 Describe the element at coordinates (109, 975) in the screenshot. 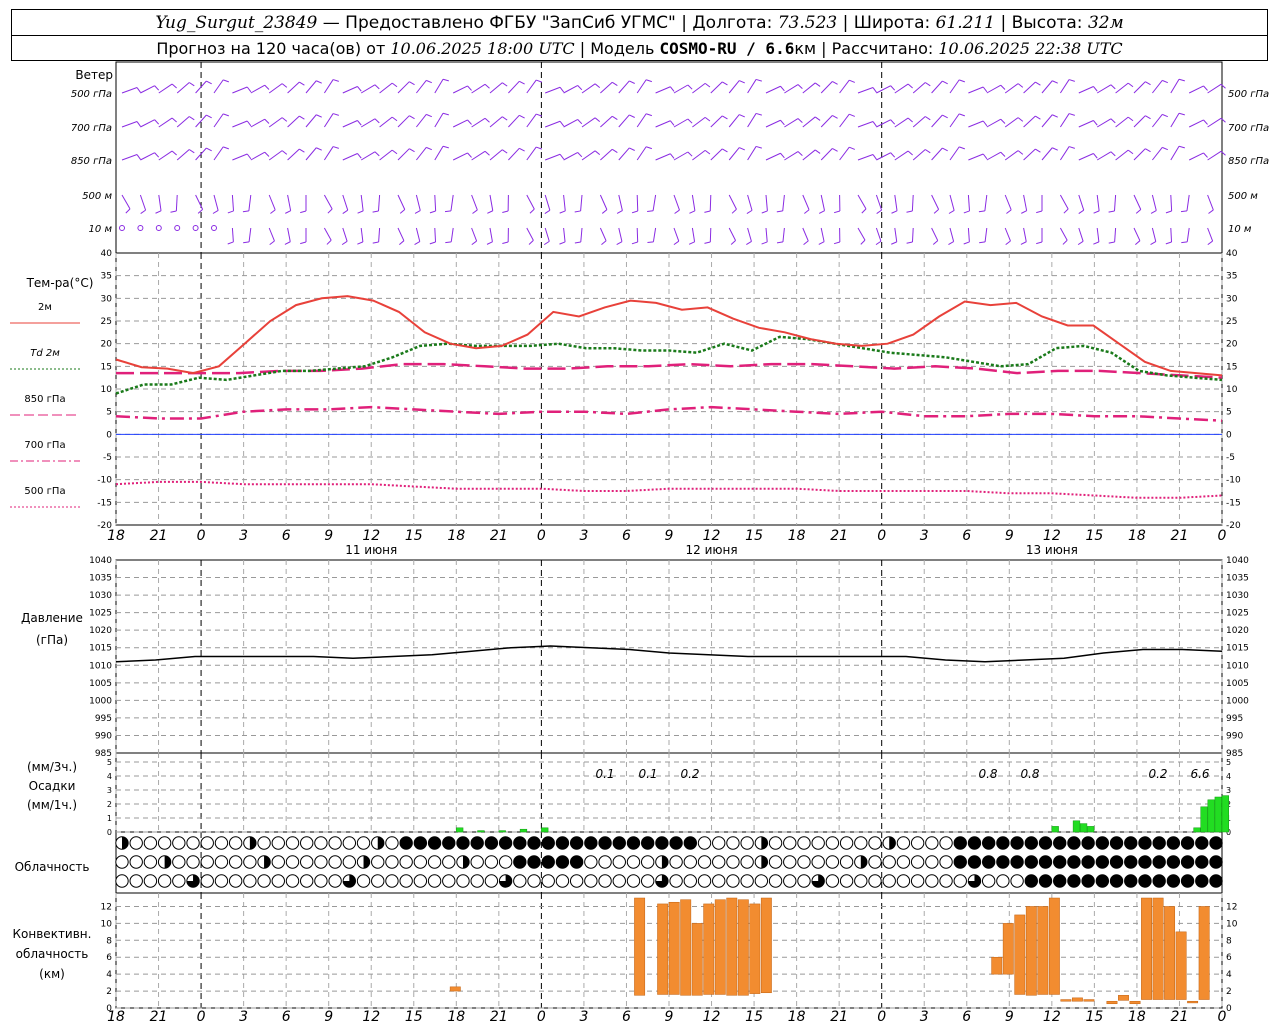

I see `conv-ytick-left: 4` at that location.